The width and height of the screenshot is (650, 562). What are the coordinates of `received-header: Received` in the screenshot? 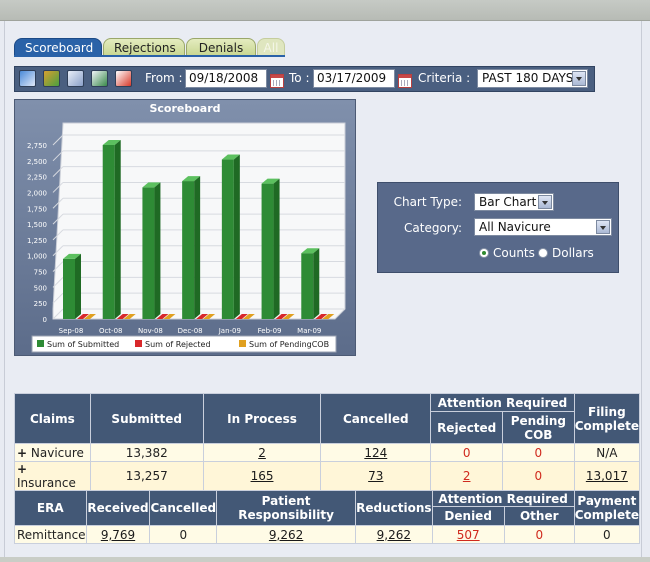 It's located at (118, 508).